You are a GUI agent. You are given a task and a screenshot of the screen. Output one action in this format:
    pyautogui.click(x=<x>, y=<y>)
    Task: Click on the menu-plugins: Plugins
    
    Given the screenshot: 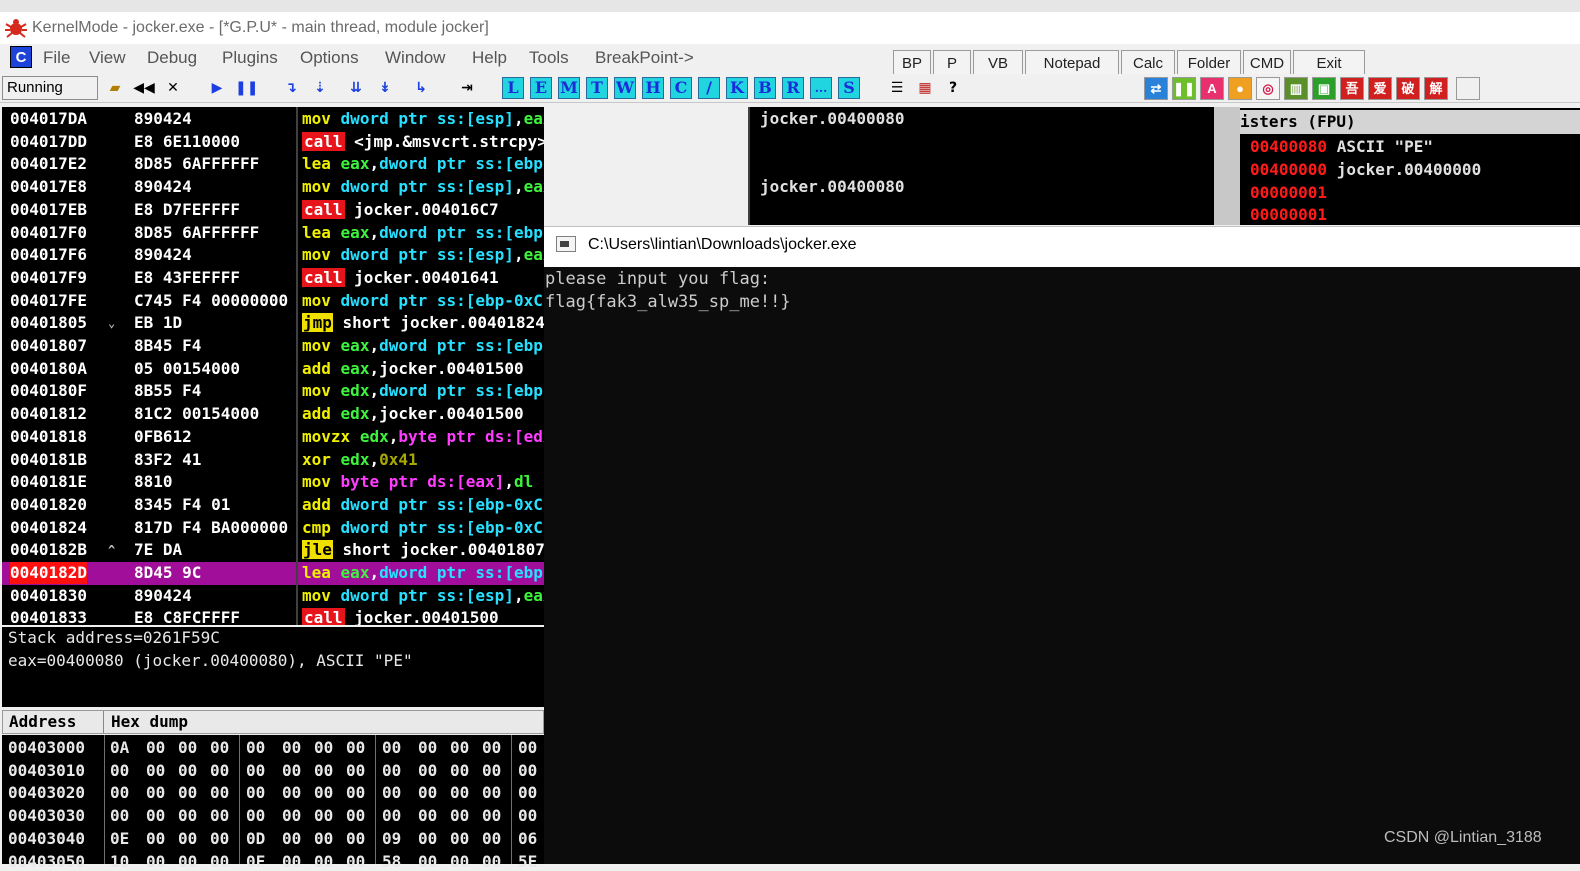 What is the action you would take?
    pyautogui.click(x=250, y=58)
    